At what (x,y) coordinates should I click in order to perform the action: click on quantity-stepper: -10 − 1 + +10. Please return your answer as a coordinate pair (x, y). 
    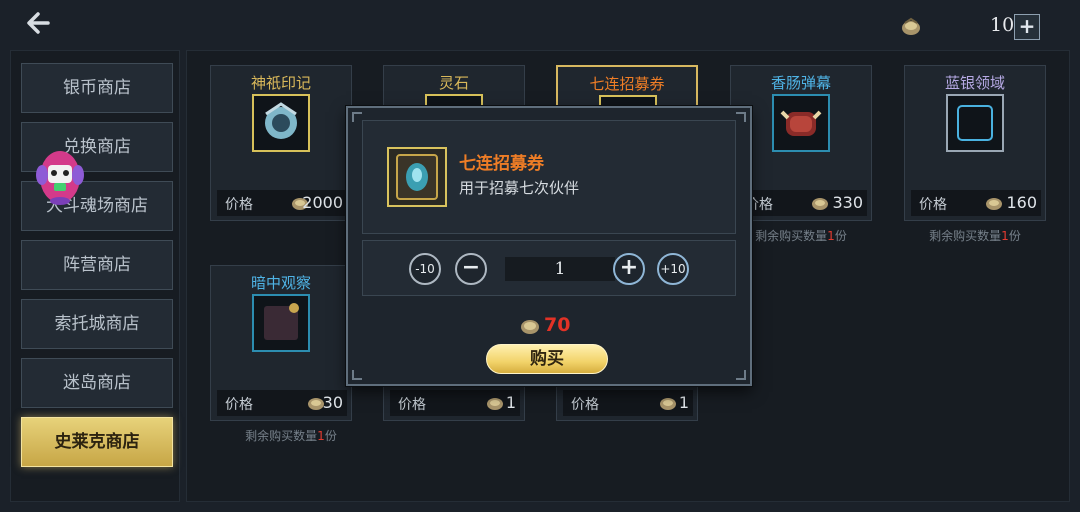
    Looking at the image, I should click on (549, 268).